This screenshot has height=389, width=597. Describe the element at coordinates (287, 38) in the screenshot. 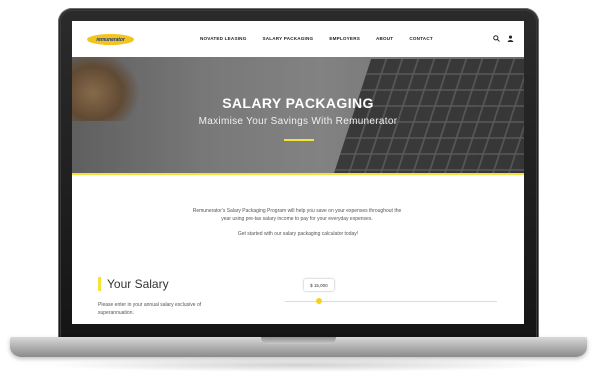

I see `nav-link-salary-packaging: SALARY PACKAGING` at that location.